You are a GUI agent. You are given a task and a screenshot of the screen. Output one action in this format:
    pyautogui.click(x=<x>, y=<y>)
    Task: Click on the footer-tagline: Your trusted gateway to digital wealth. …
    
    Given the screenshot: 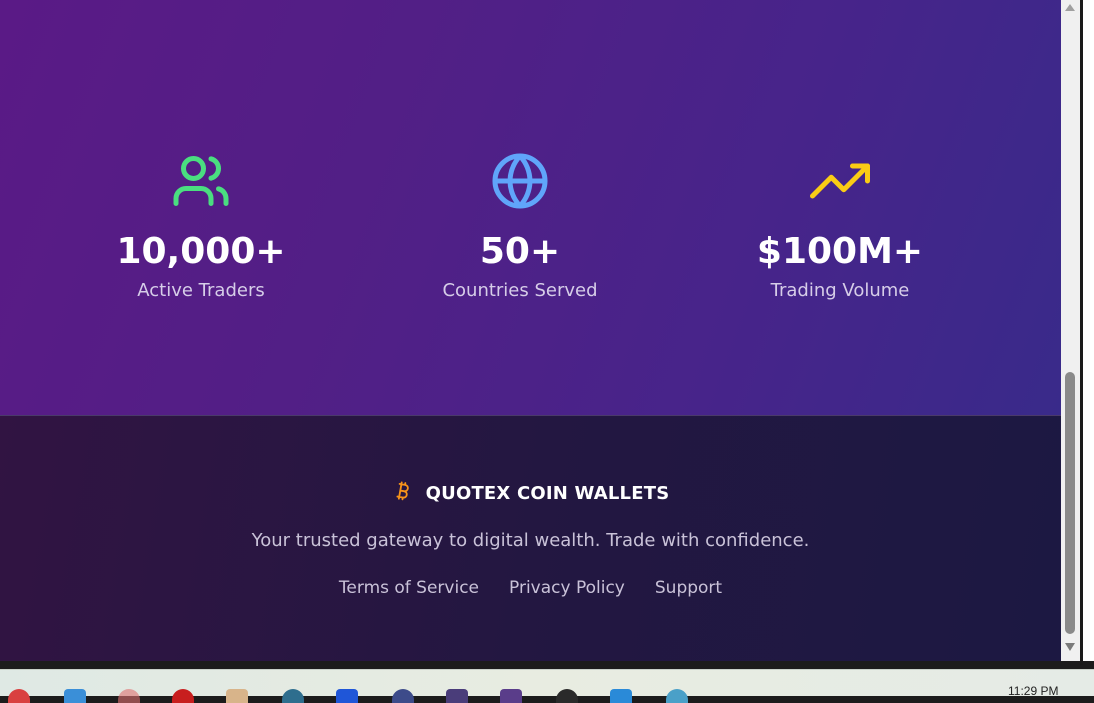 What is the action you would take?
    pyautogui.click(x=530, y=540)
    